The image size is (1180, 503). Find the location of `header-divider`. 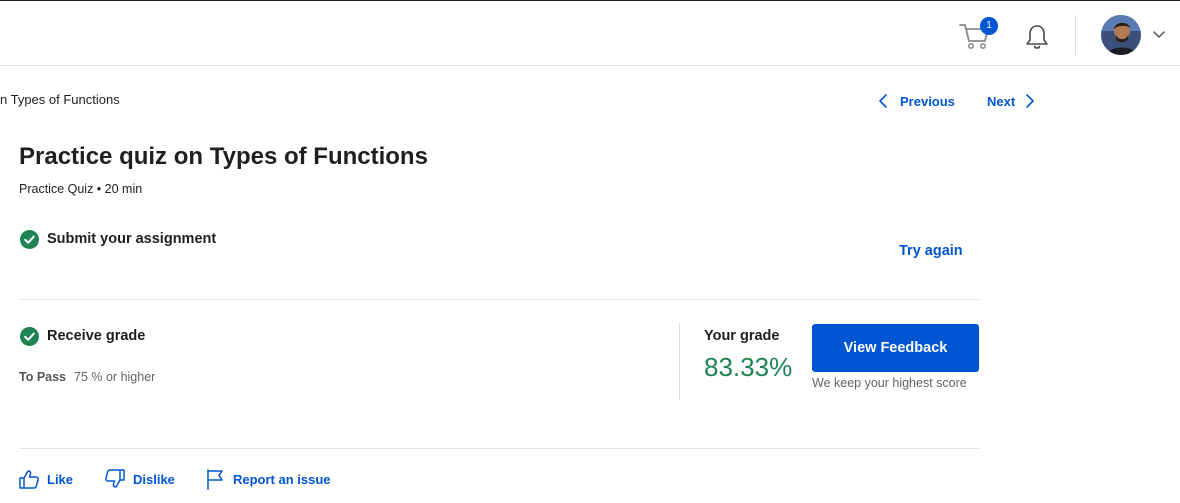

header-divider is located at coordinates (1075, 35).